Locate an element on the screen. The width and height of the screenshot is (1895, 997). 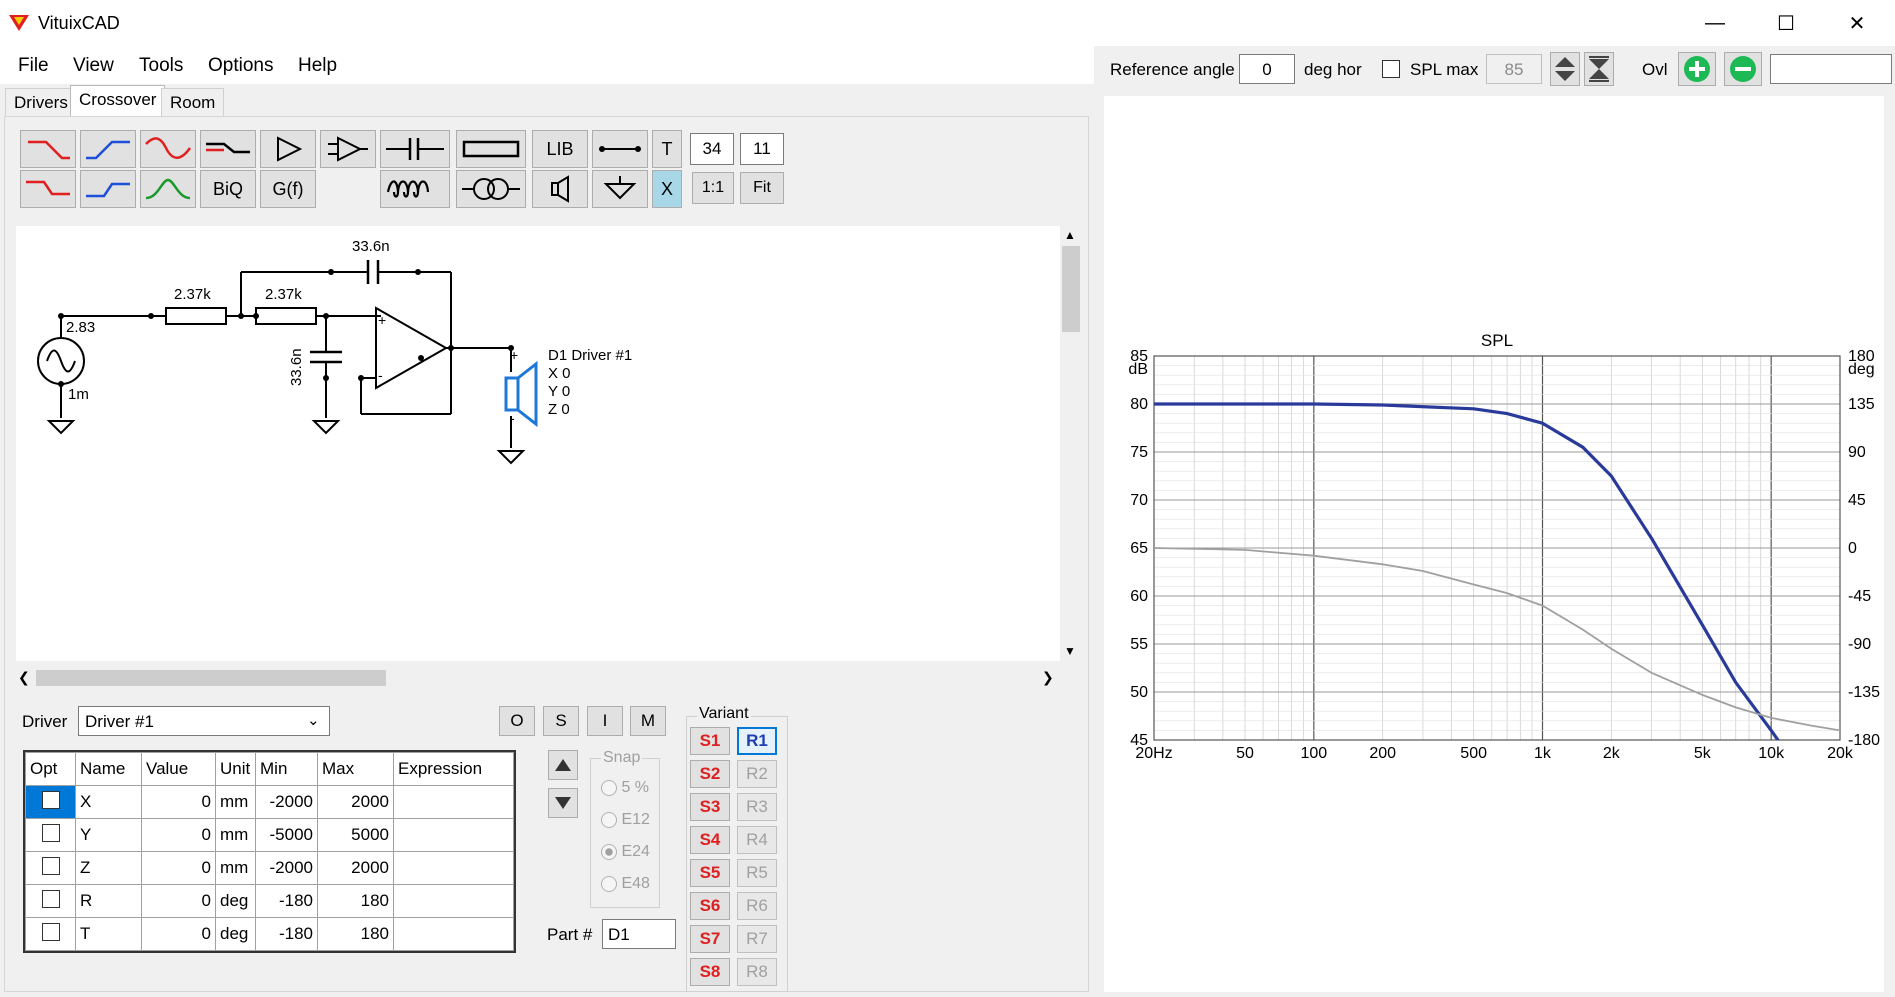
table-row: R 0 deg -180 180 is located at coordinates (269, 901).